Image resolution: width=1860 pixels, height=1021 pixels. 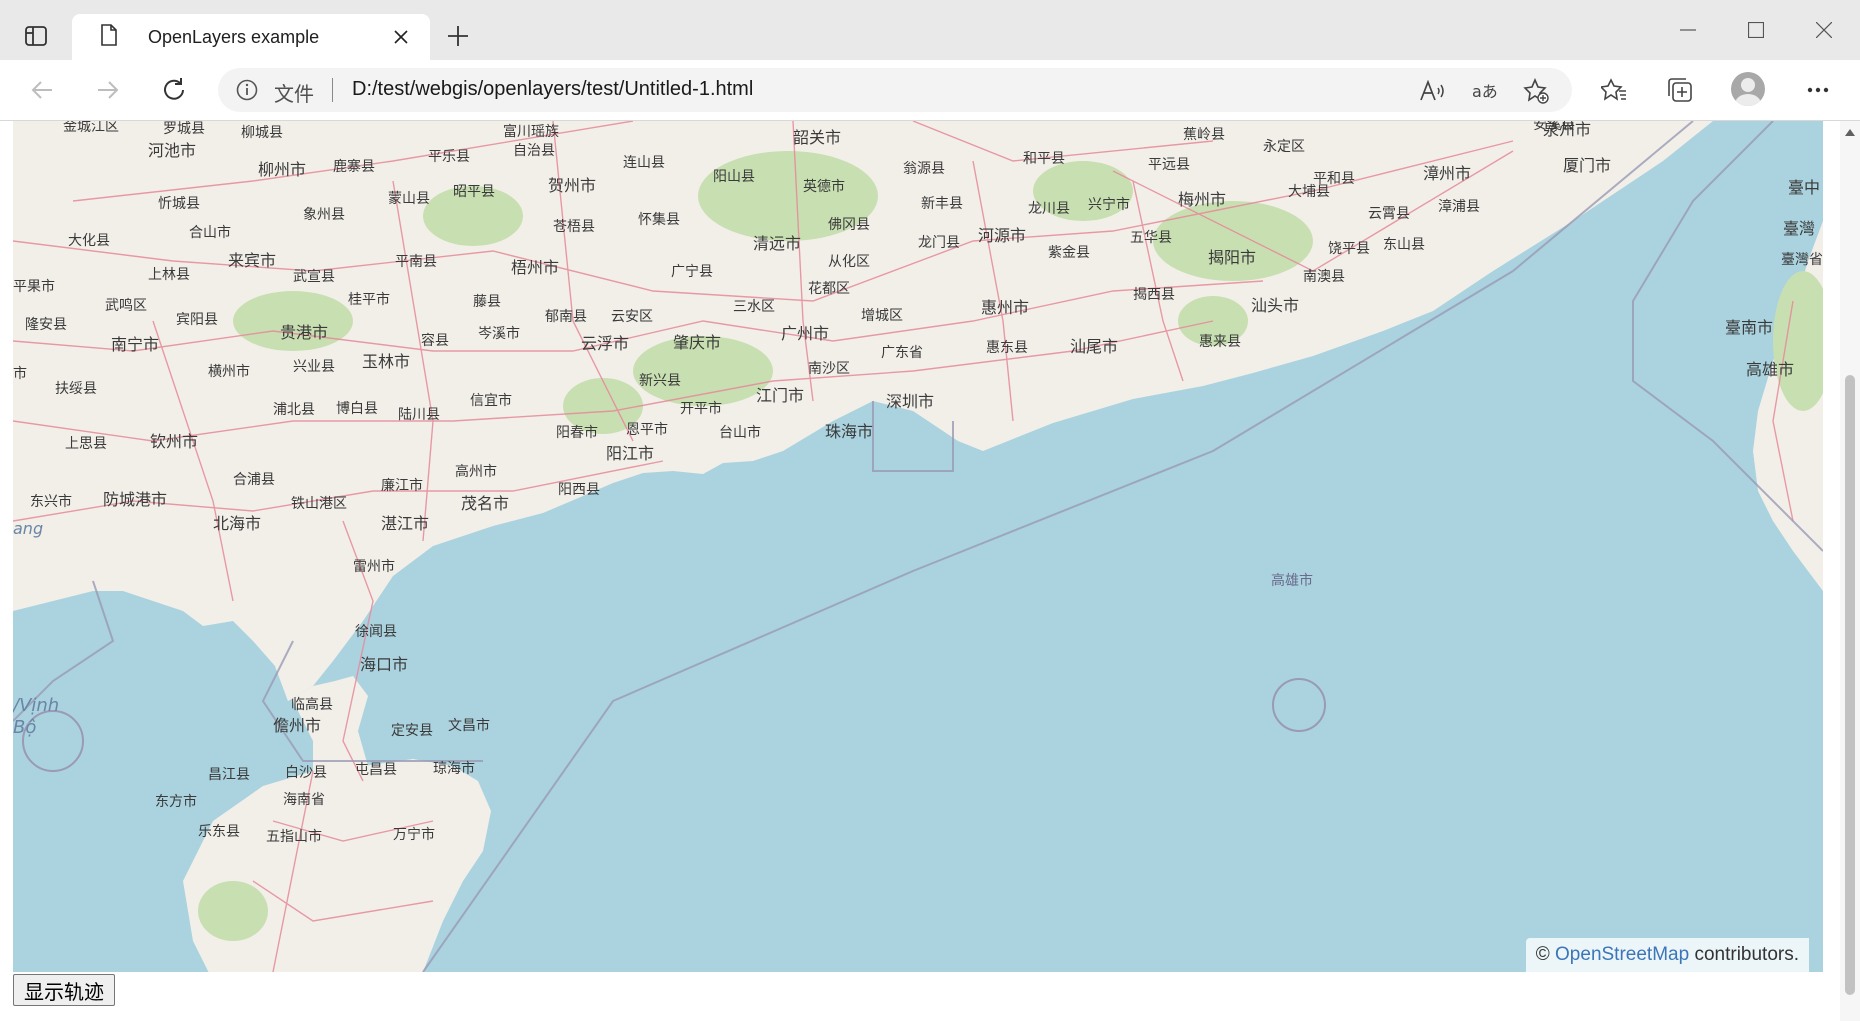 I want to click on map-label: 阳西县, so click(x=579, y=490).